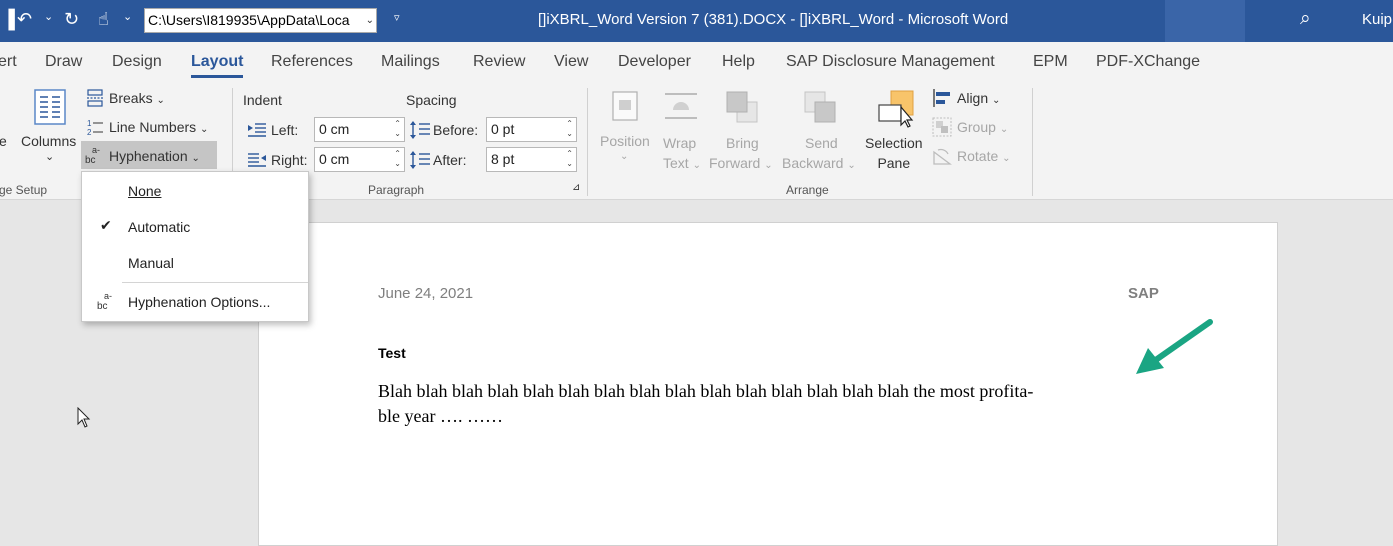 This screenshot has width=1393, height=546. What do you see at coordinates (392, 353) in the screenshot?
I see `document-heading: Test` at bounding box center [392, 353].